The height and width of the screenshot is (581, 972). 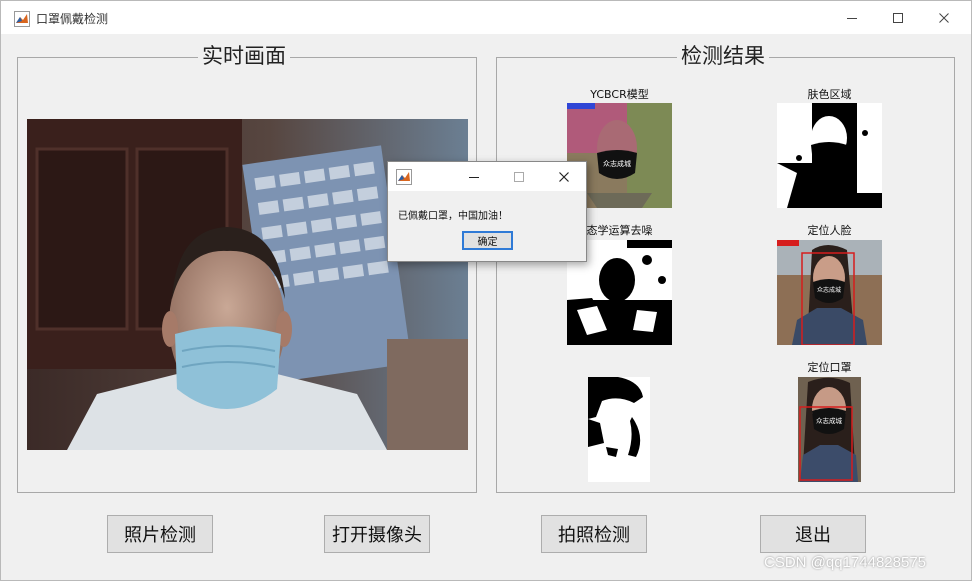 I want to click on dialog-title-bar, so click(x=487, y=176).